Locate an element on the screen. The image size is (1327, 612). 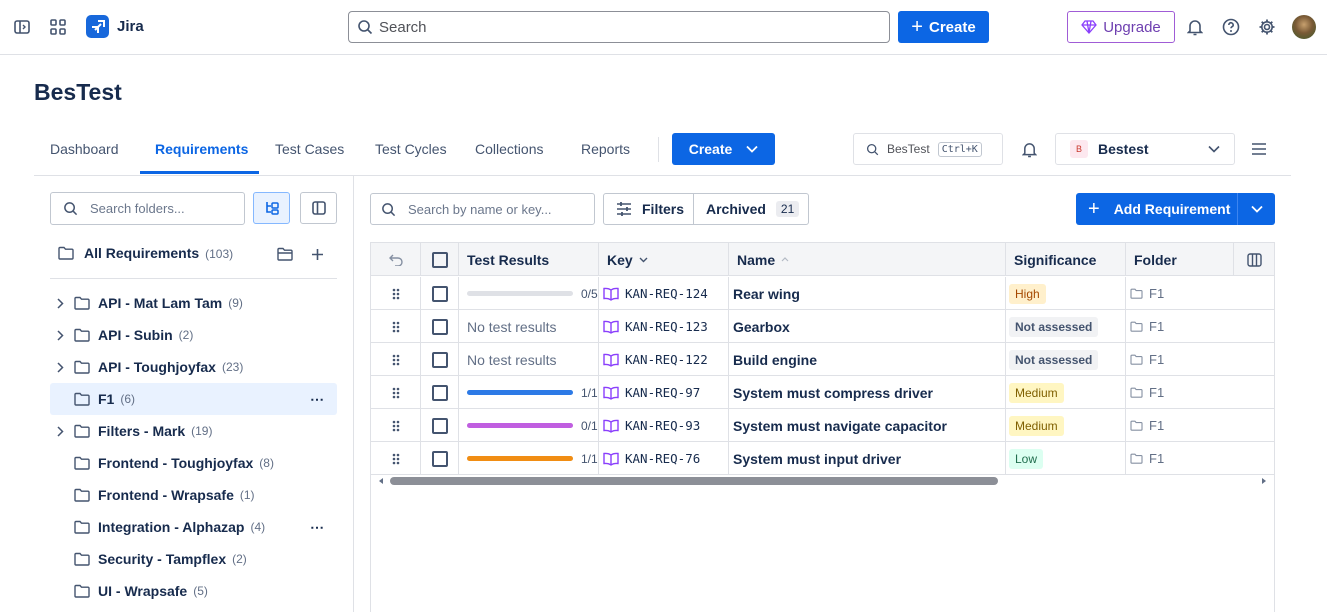
table-row: 0/5 KAN-REQ-124 Rear wing High F1 is located at coordinates (822, 293).